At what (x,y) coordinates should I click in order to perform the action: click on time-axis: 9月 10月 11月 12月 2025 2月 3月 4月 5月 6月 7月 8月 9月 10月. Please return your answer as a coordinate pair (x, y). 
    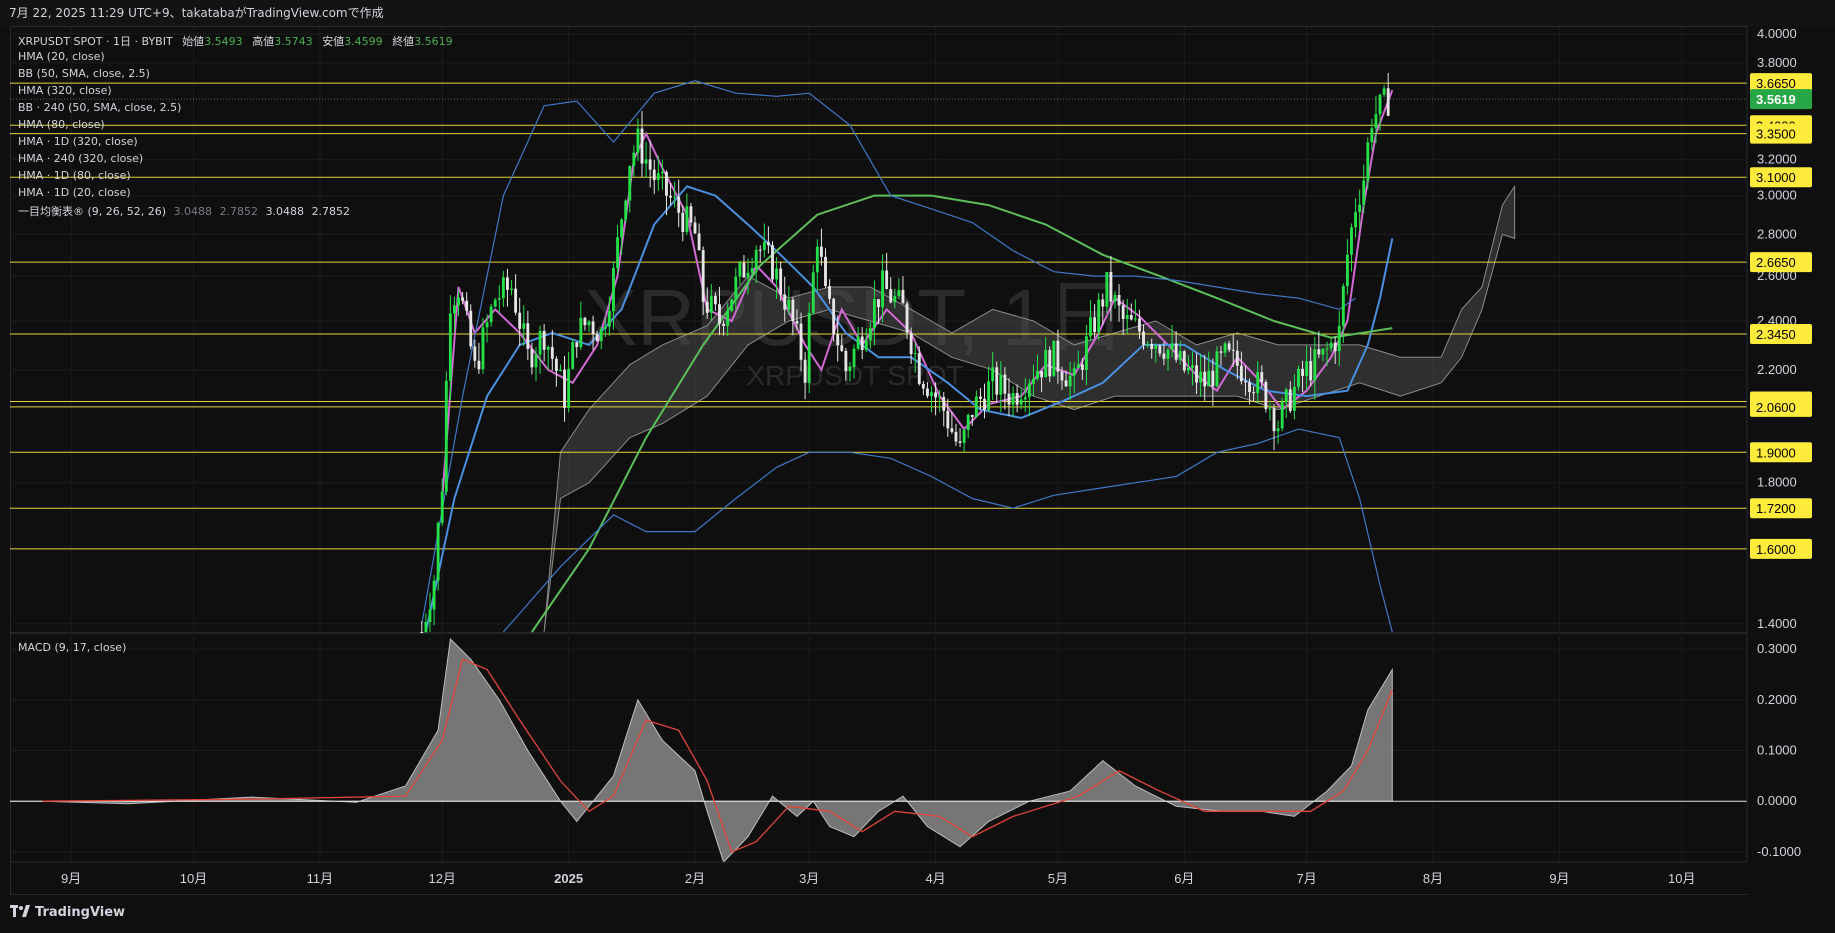
    Looking at the image, I should click on (878, 873).